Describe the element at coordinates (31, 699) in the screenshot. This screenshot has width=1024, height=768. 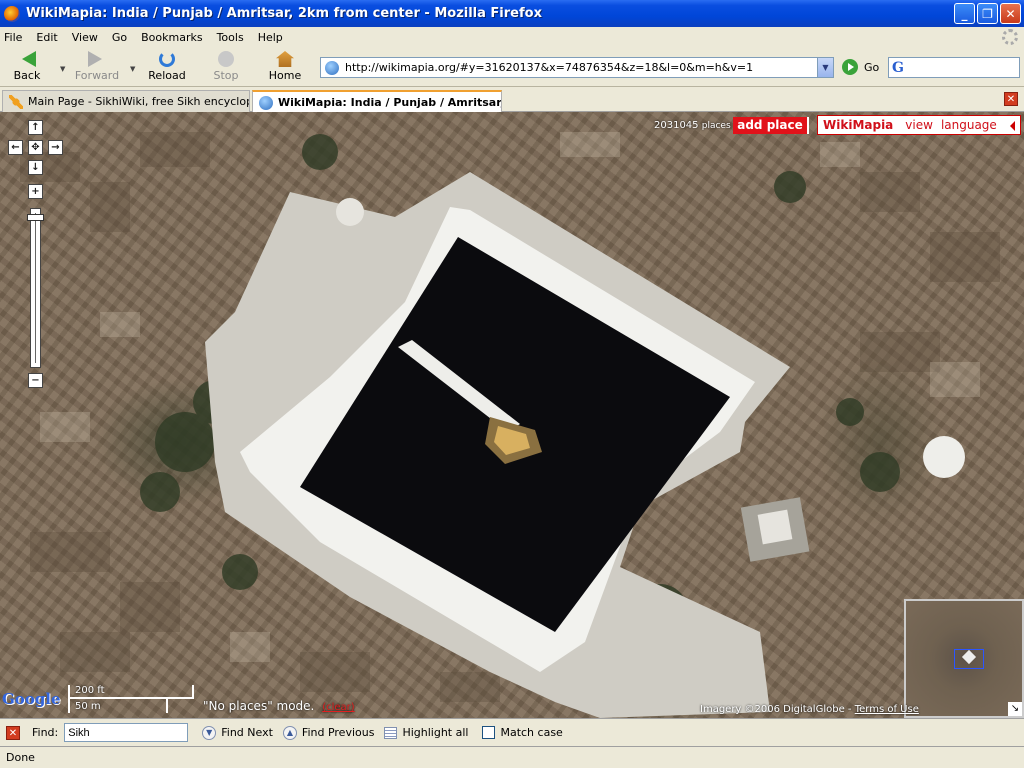
I see `google-logo: Google` at that location.